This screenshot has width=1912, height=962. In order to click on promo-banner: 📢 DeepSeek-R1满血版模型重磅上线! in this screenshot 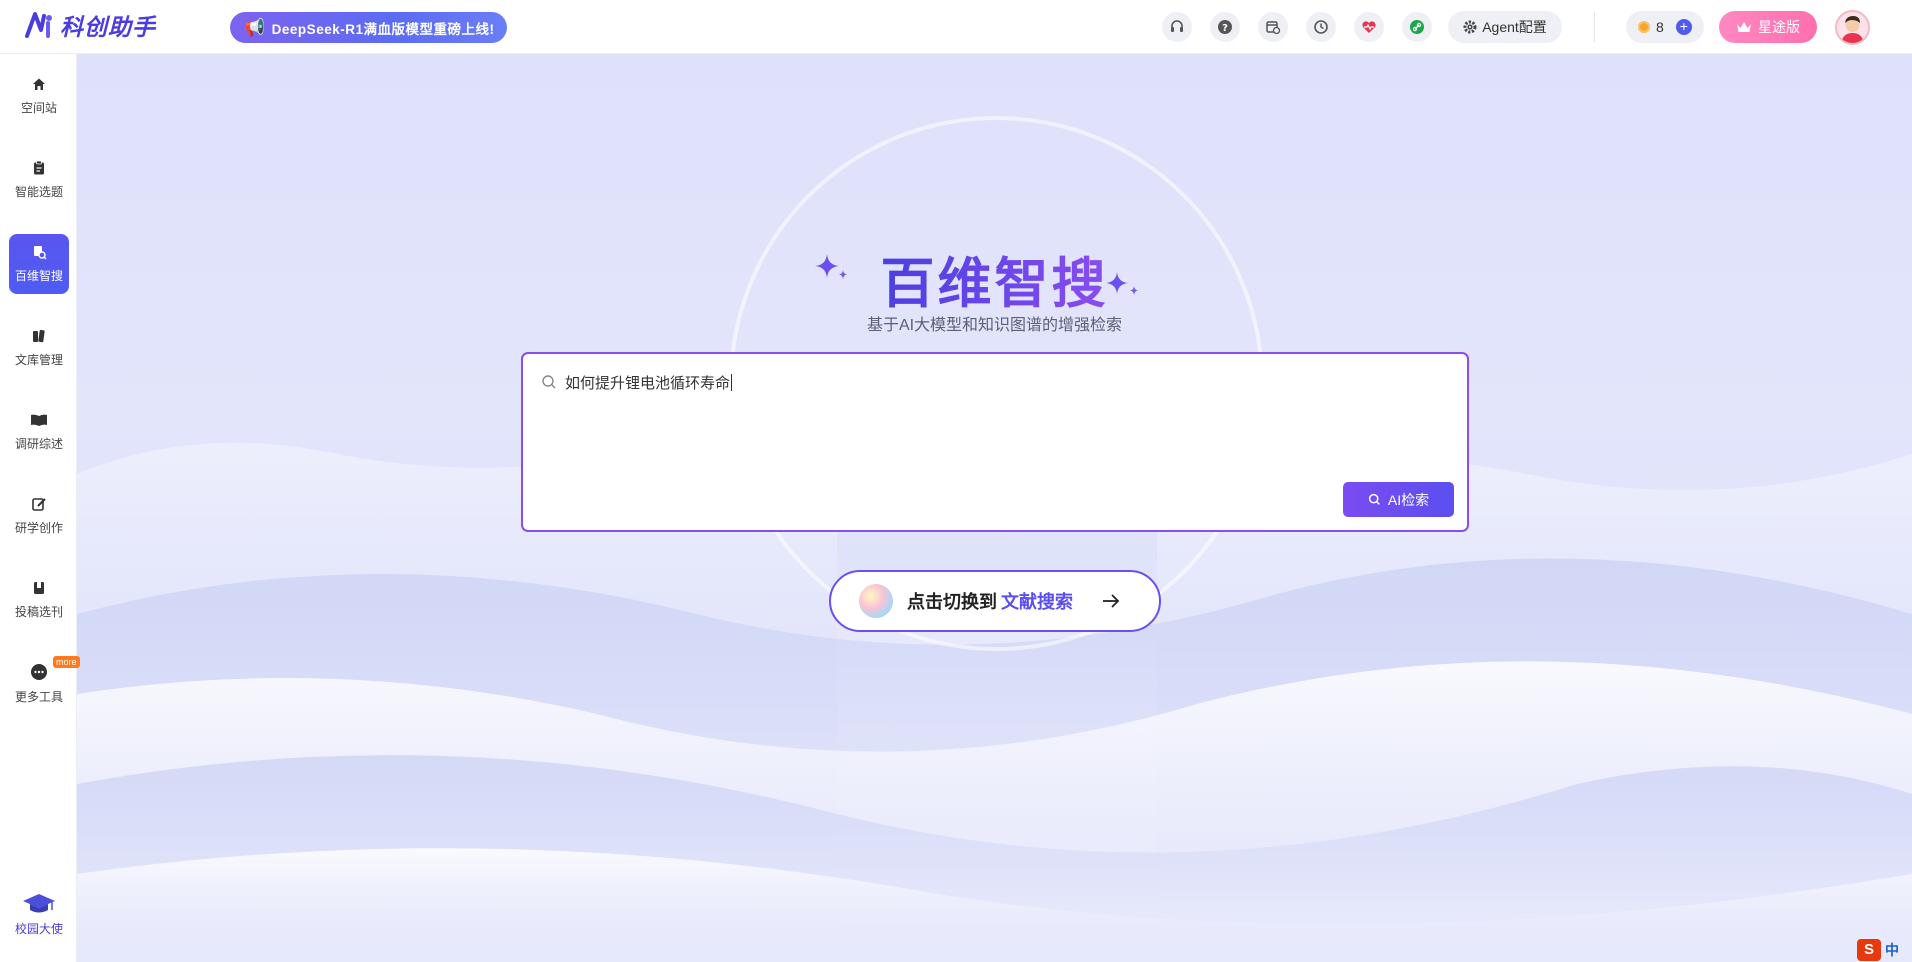, I will do `click(368, 27)`.